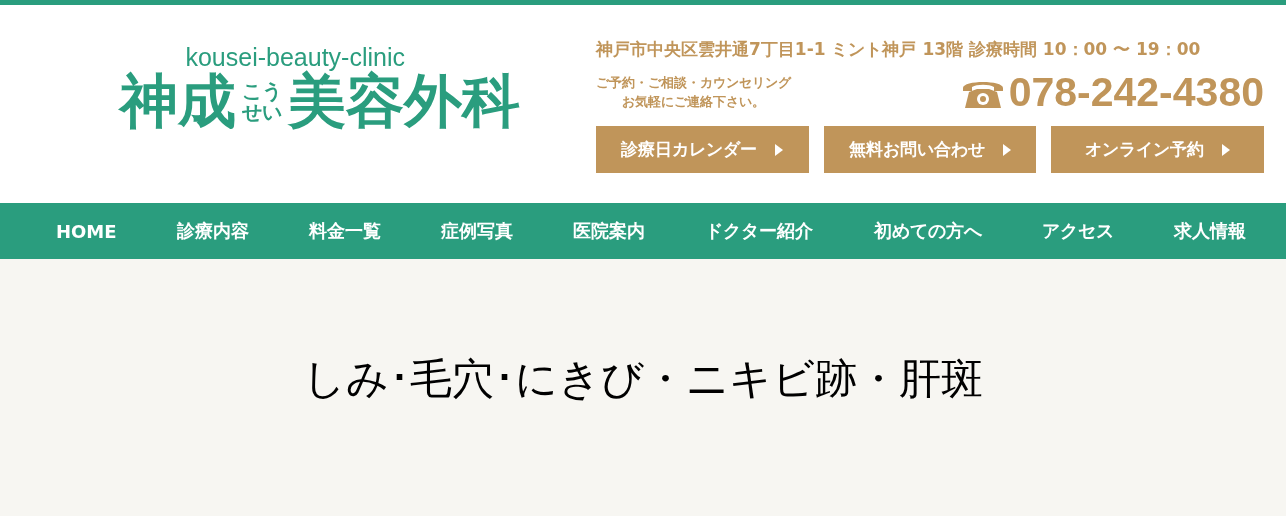 The width and height of the screenshot is (1286, 516). Describe the element at coordinates (643, 379) in the screenshot. I see `page-title: しみ･毛穴･にきび・ニキビ跡・肝斑` at that location.